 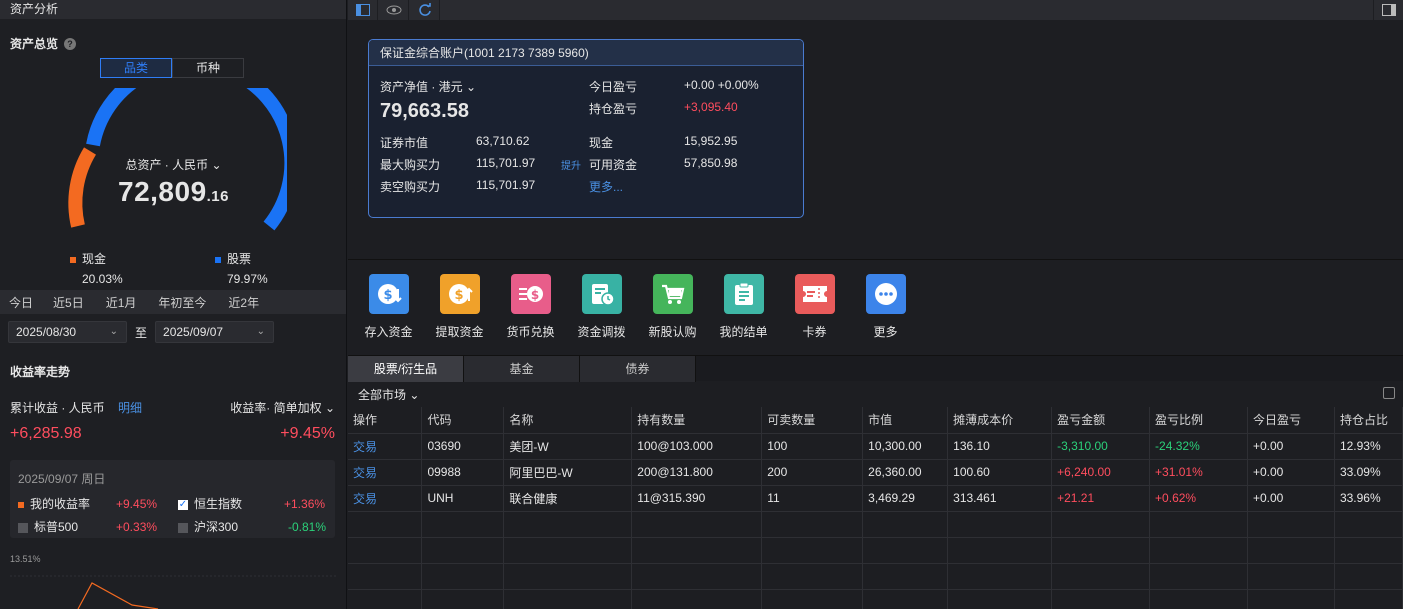 What do you see at coordinates (743, 307) in the screenshot?
I see `action-statement: 我的结单` at bounding box center [743, 307].